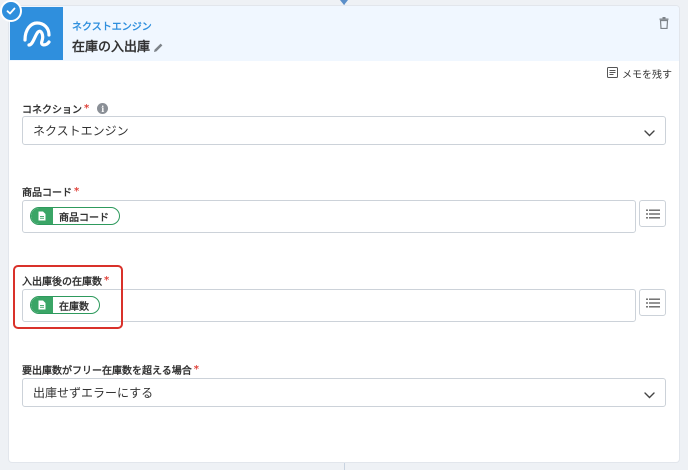 The height and width of the screenshot is (470, 688). I want to click on flow-arrow-icon, so click(344, 2).